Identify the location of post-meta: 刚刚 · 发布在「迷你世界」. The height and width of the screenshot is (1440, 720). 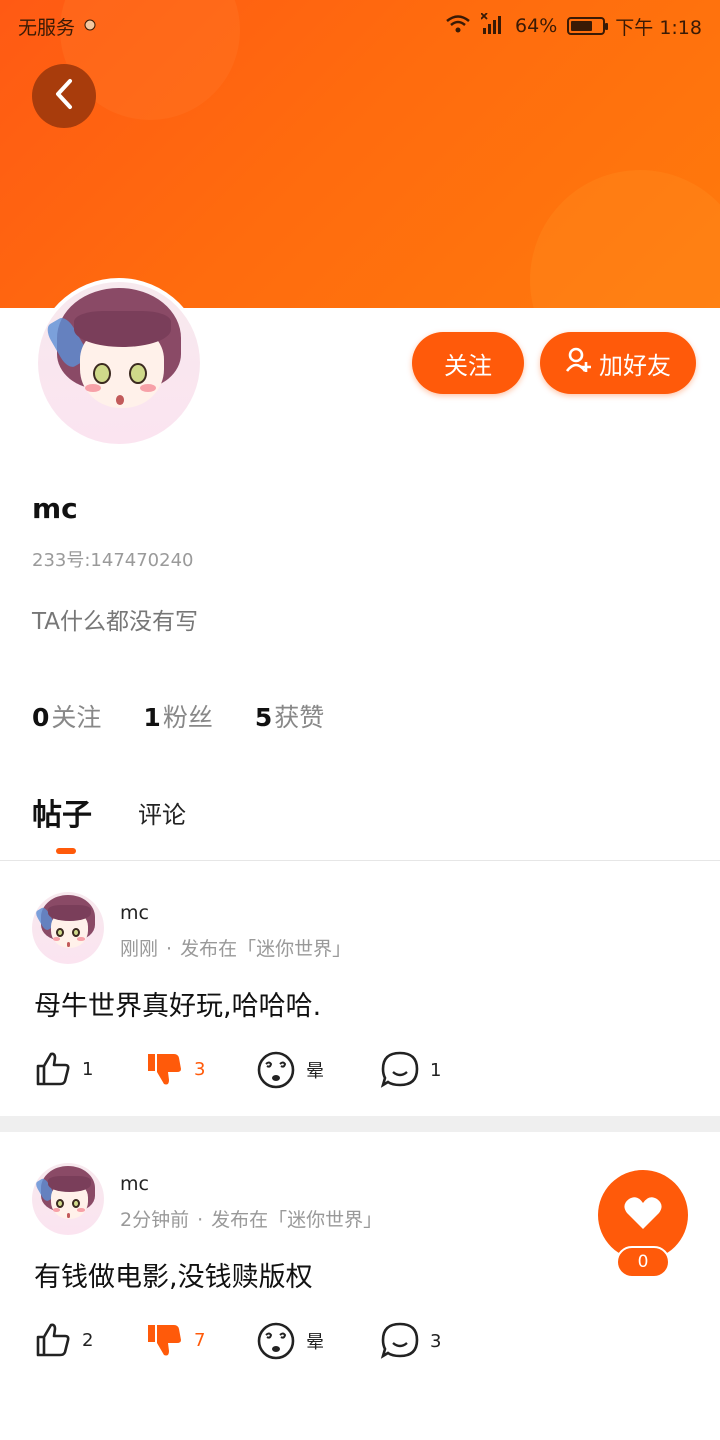
(235, 947).